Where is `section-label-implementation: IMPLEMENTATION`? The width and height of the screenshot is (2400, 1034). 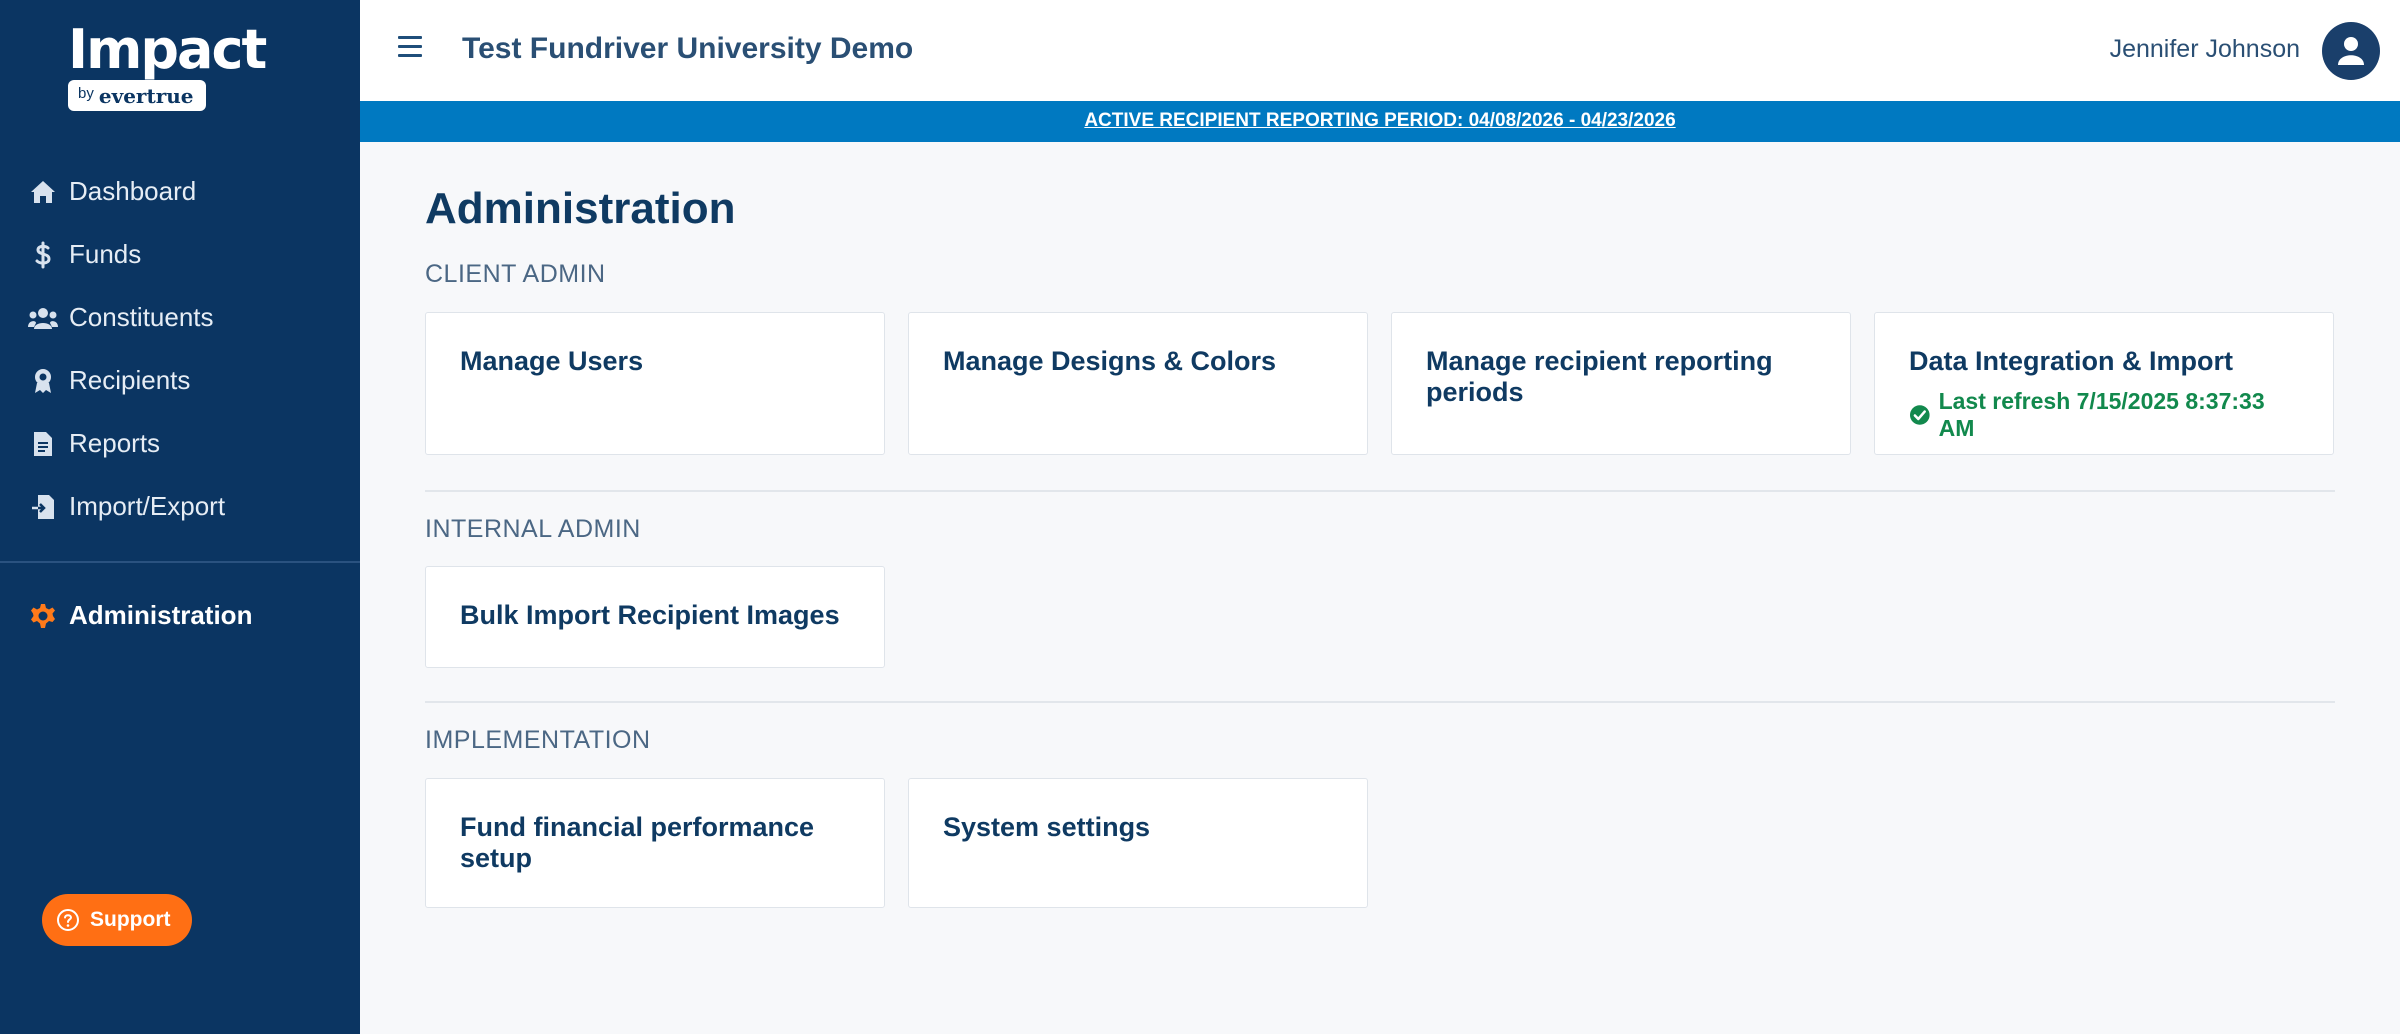 section-label-implementation: IMPLEMENTATION is located at coordinates (538, 740).